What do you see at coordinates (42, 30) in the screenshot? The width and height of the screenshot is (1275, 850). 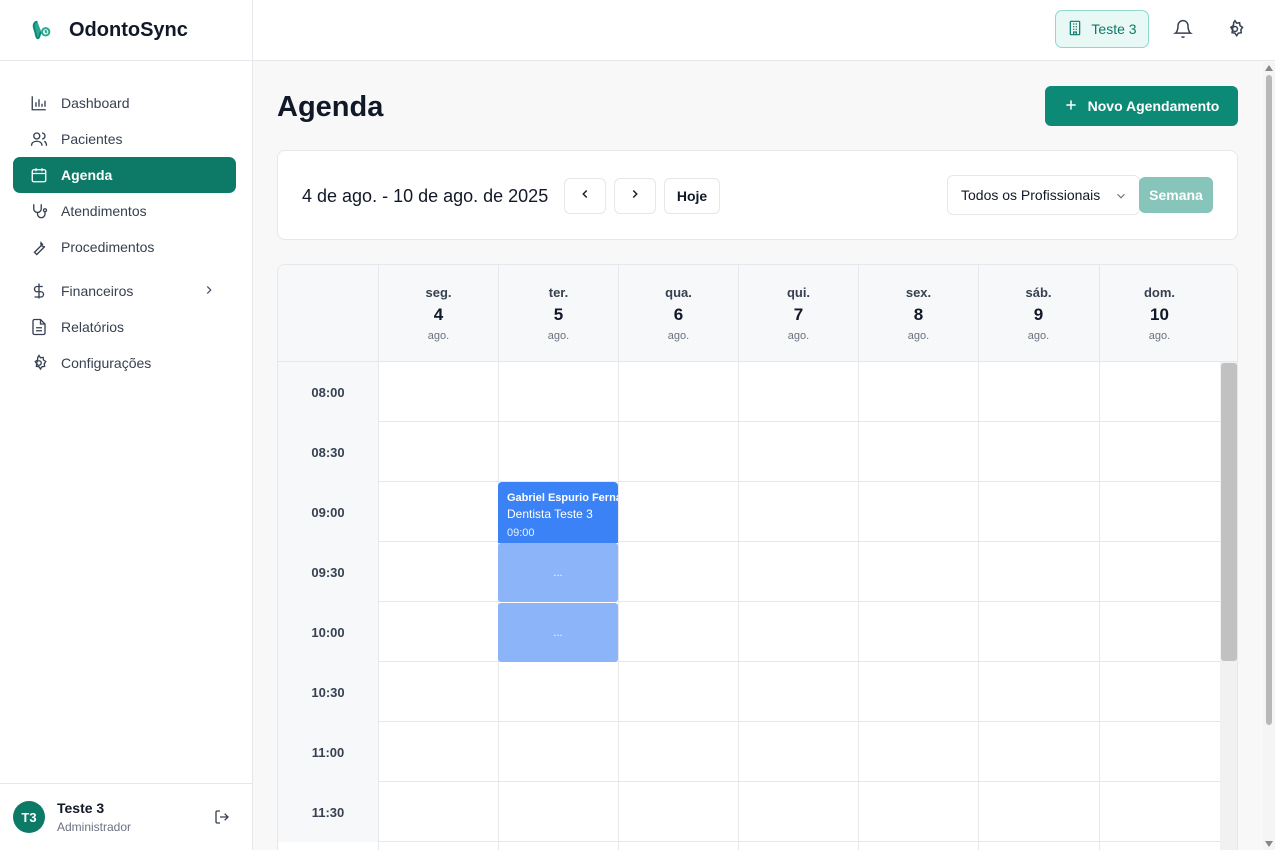 I see `tooth-logo-icon` at bounding box center [42, 30].